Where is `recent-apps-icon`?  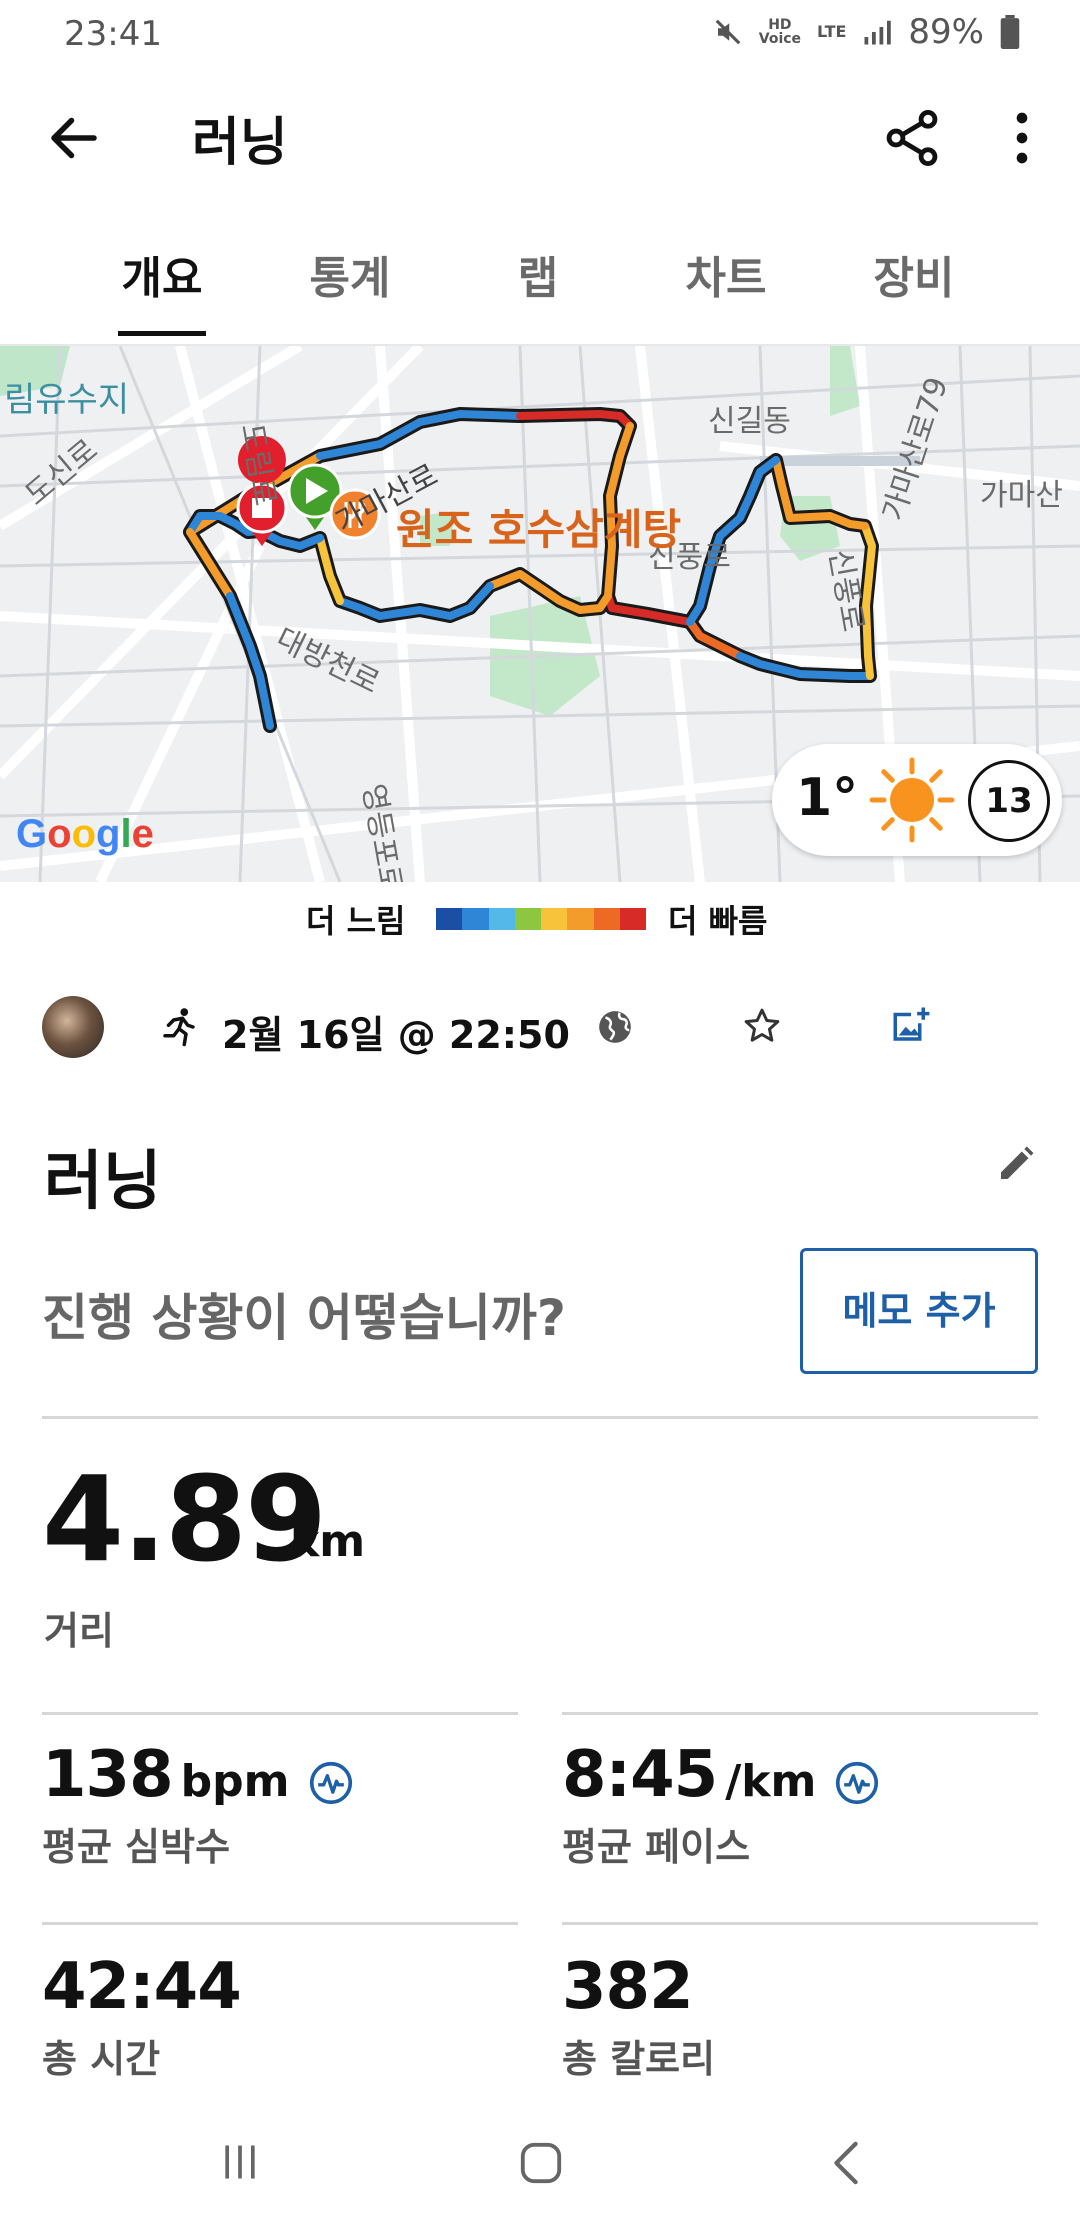
recent-apps-icon is located at coordinates (240, 2162).